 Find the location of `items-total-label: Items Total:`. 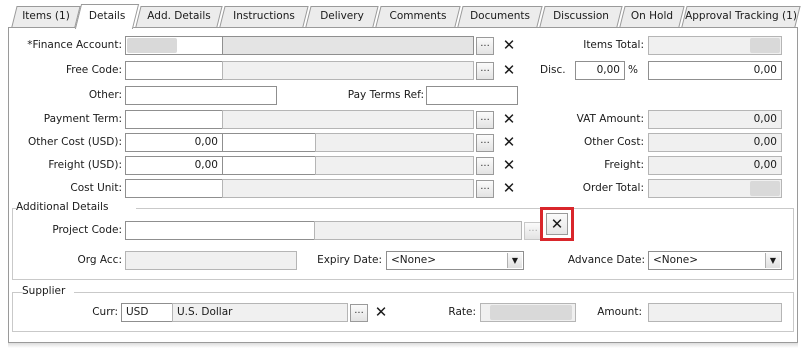

items-total-label: Items Total: is located at coordinates (613, 45).